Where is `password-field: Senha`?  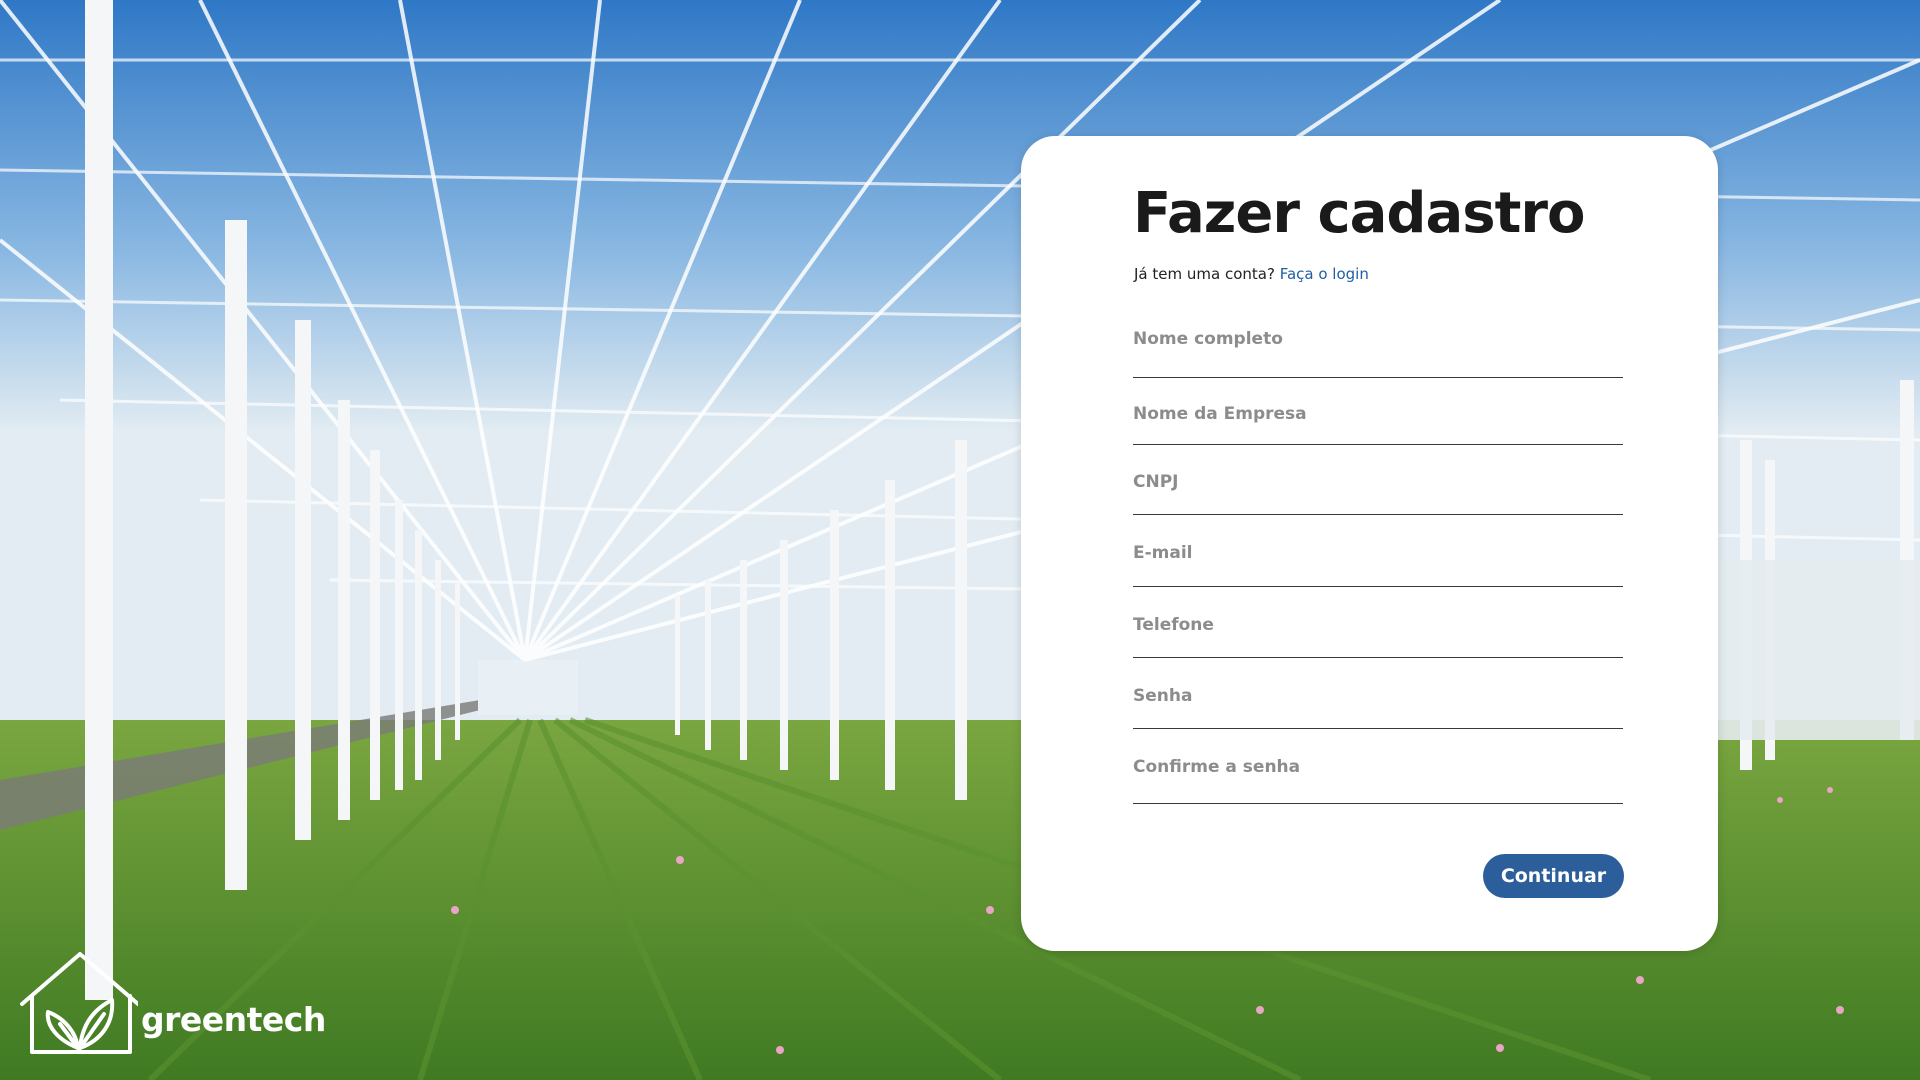 password-field: Senha is located at coordinates (1378, 707).